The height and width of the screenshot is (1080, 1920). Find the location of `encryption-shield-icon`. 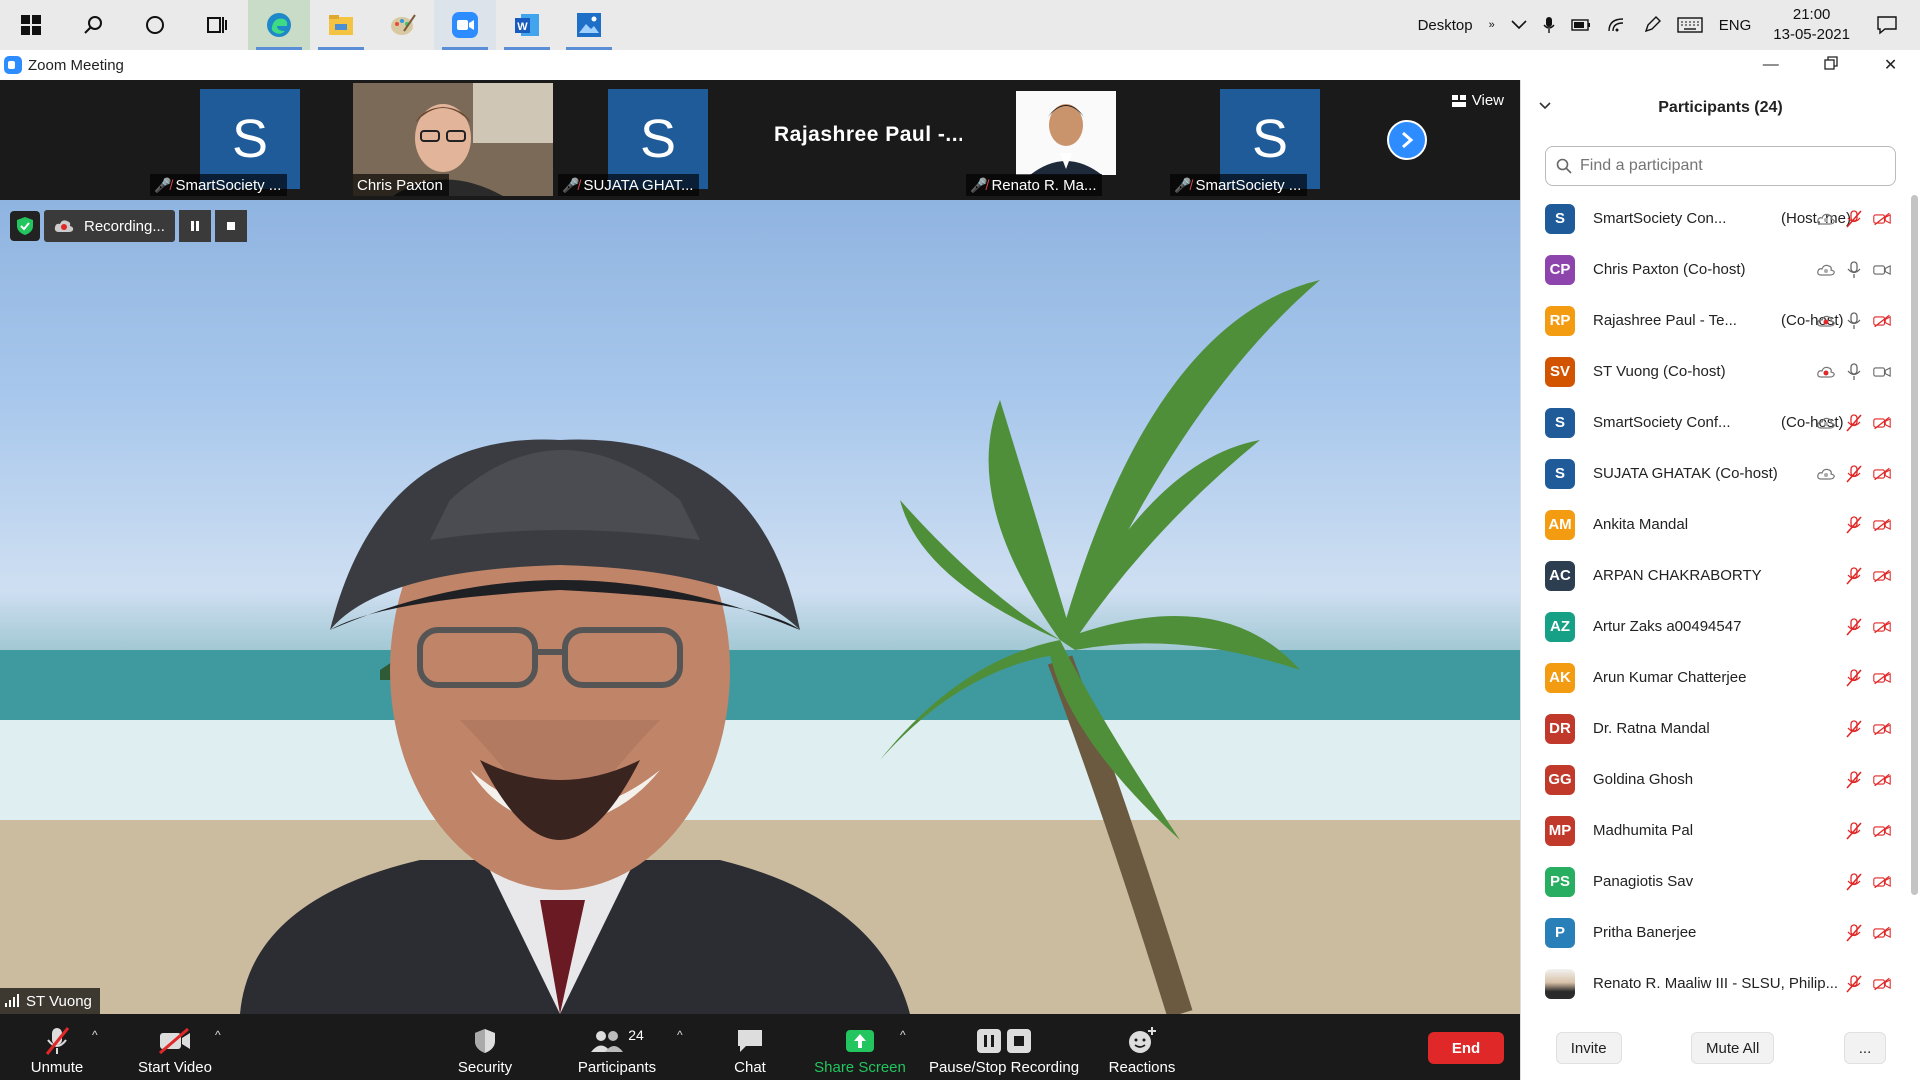

encryption-shield-icon is located at coordinates (25, 226).